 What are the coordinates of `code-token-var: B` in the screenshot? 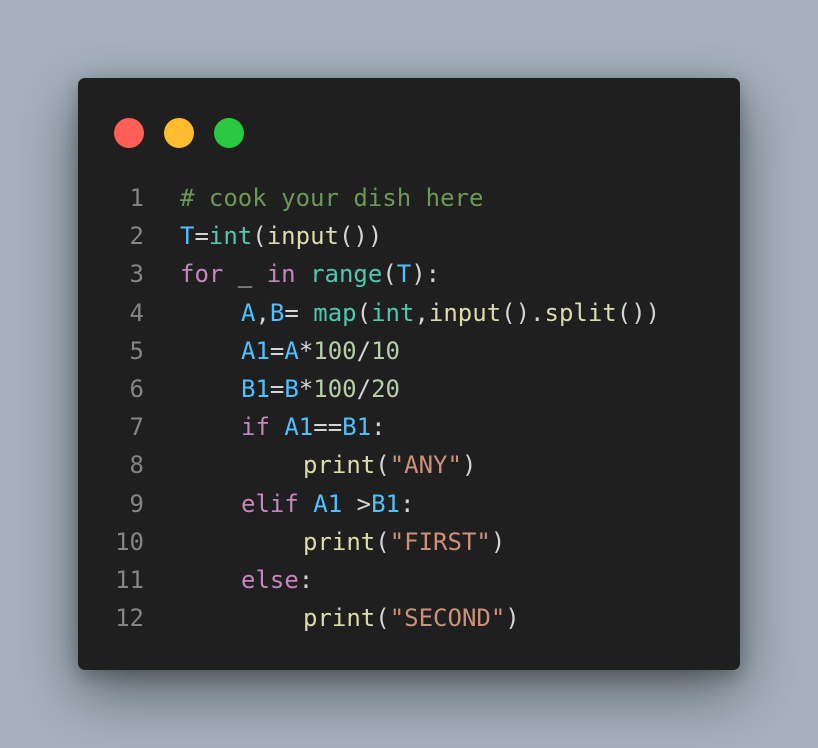 It's located at (291, 388).